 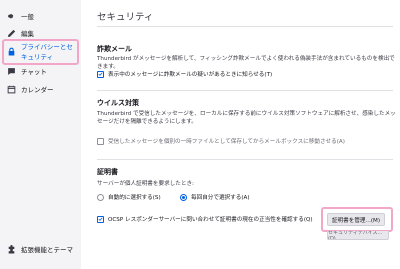 I want to click on sidebar-highlight-box, so click(x=40, y=52).